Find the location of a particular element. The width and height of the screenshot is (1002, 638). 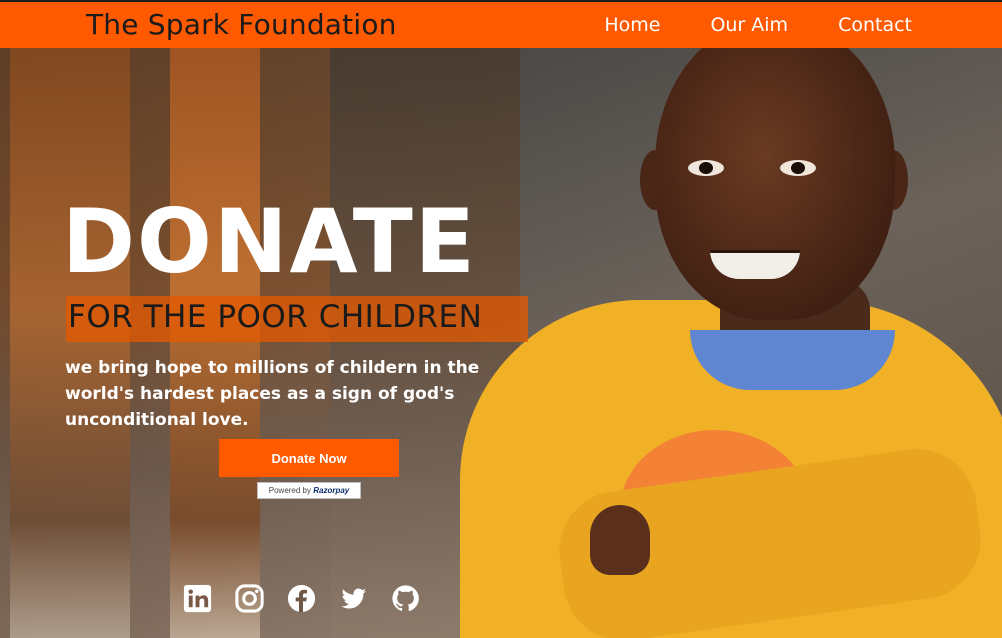

social-links is located at coordinates (301, 598).